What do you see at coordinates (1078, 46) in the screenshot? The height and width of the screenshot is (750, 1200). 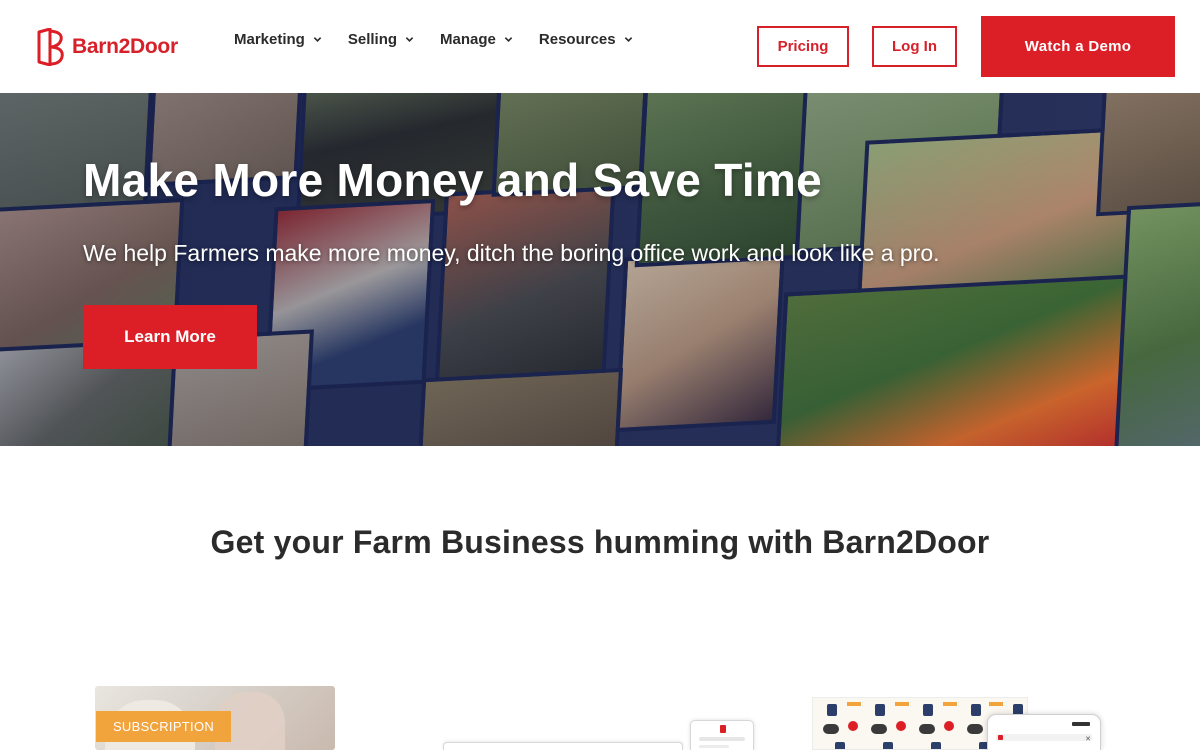 I see `watch-demo-button: Watch a Demo` at bounding box center [1078, 46].